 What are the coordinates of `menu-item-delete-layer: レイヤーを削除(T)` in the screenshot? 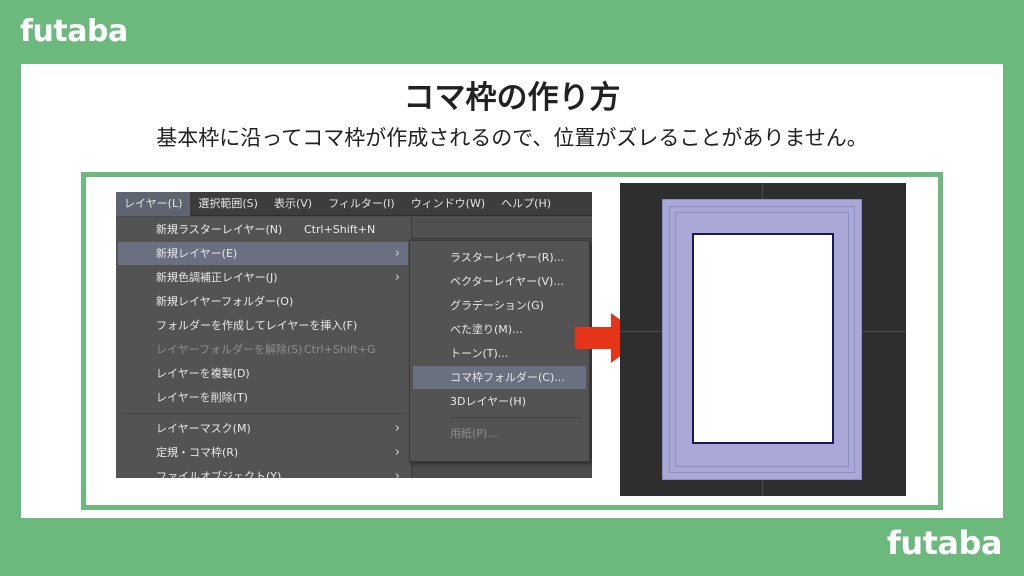 It's located at (263, 397).